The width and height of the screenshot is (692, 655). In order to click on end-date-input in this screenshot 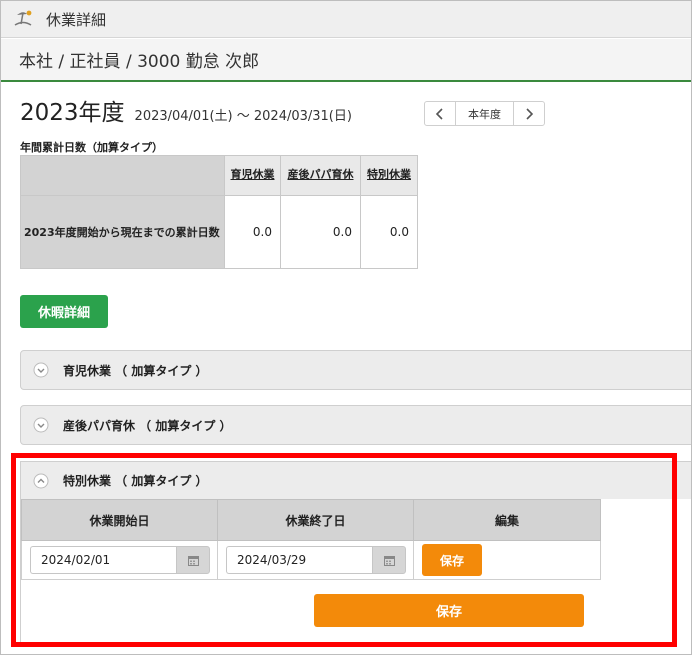, I will do `click(299, 560)`.